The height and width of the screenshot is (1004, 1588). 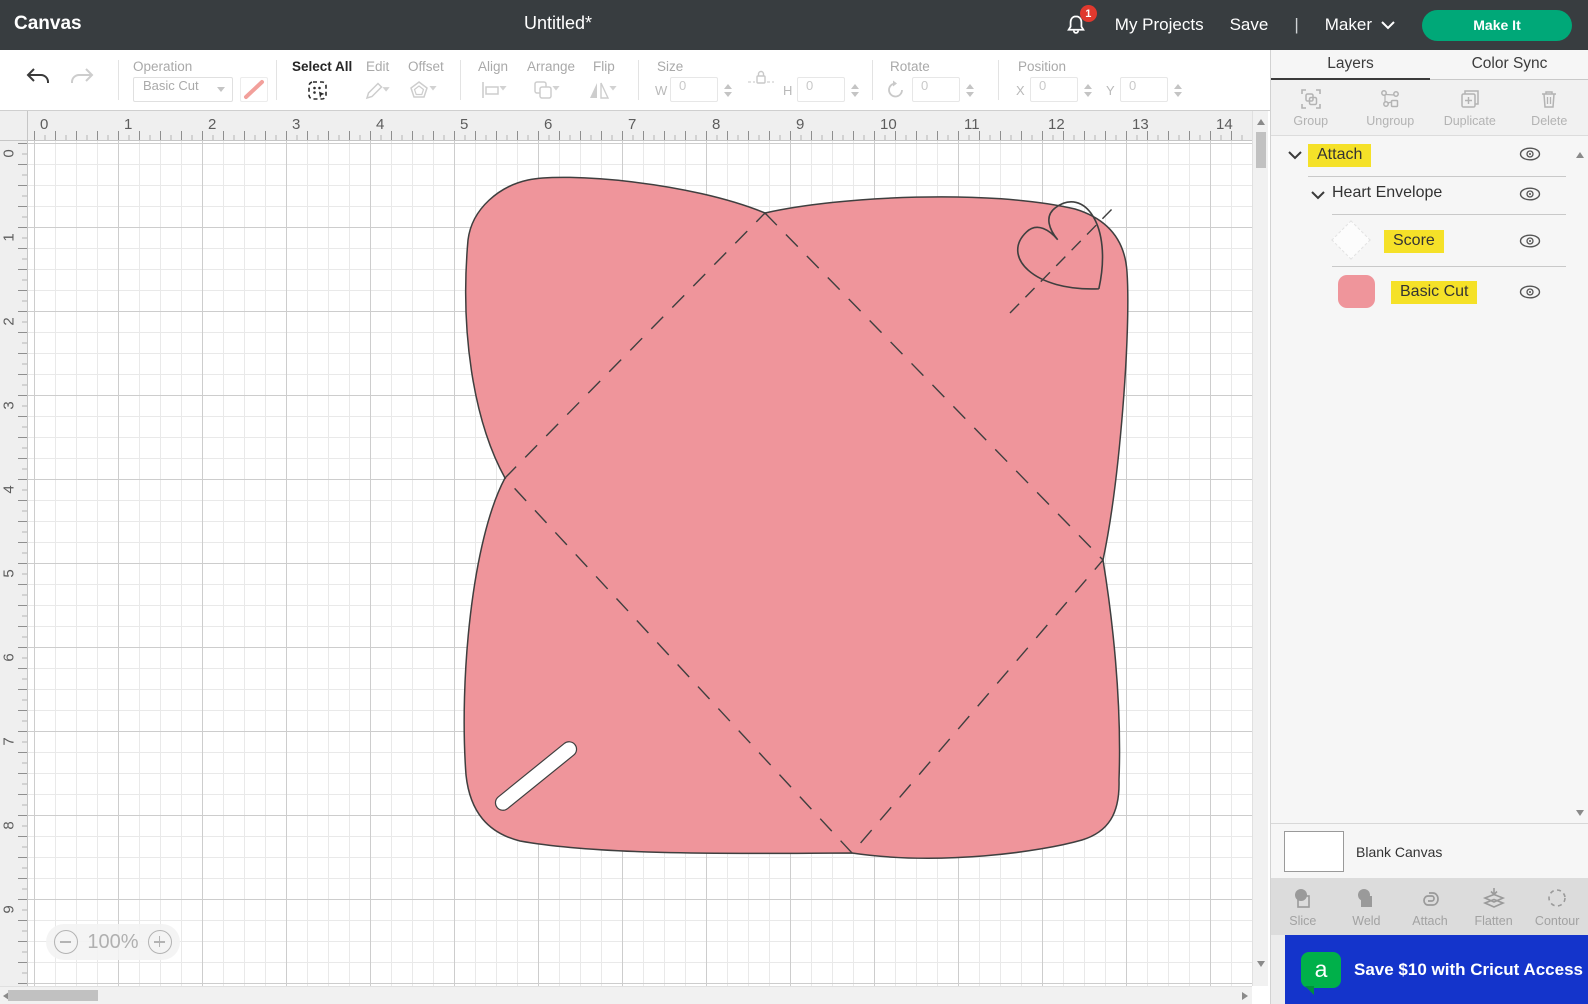 What do you see at coordinates (640, 126) in the screenshot?
I see `ruler-horizontal: 0 1 2 3 4 5 6 7 8 9 10 11 12 13 14` at bounding box center [640, 126].